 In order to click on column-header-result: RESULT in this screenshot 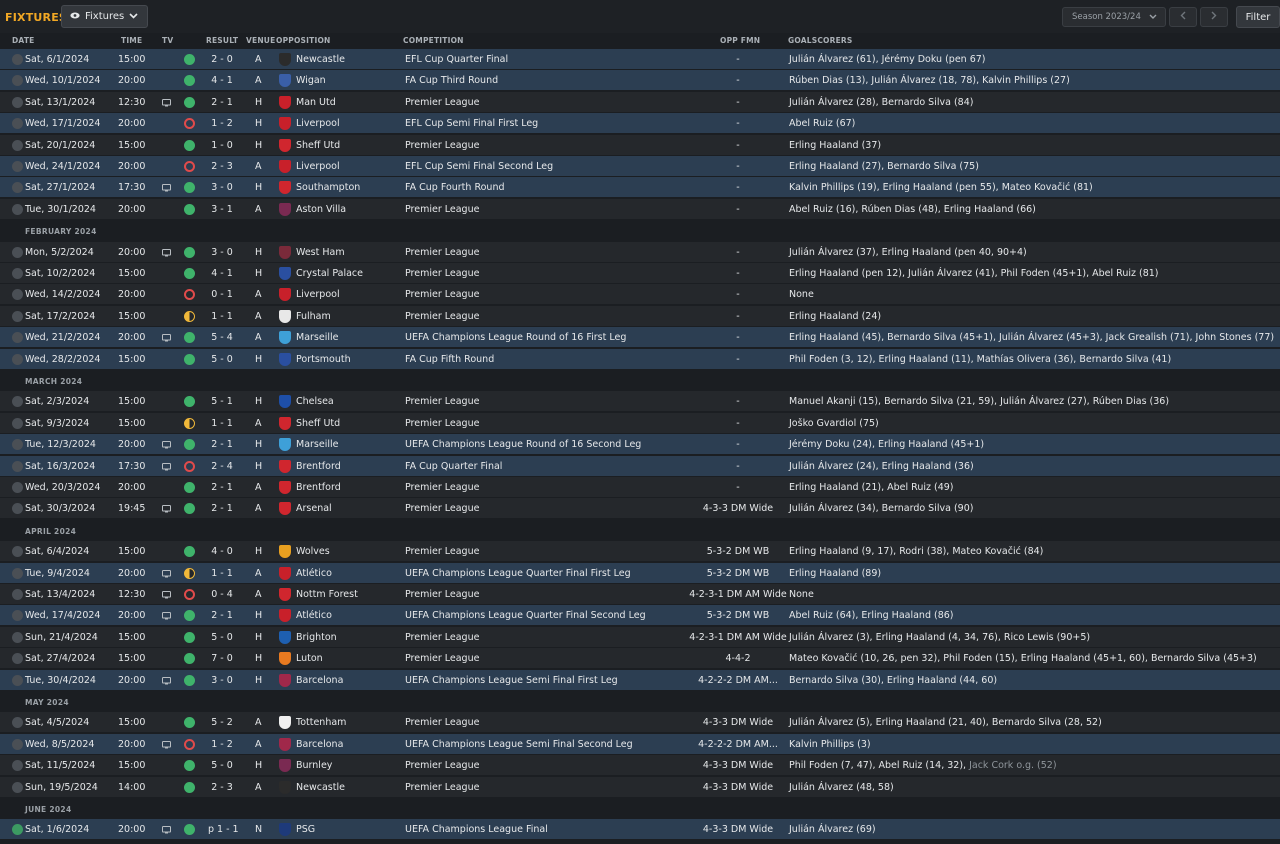, I will do `click(222, 40)`.